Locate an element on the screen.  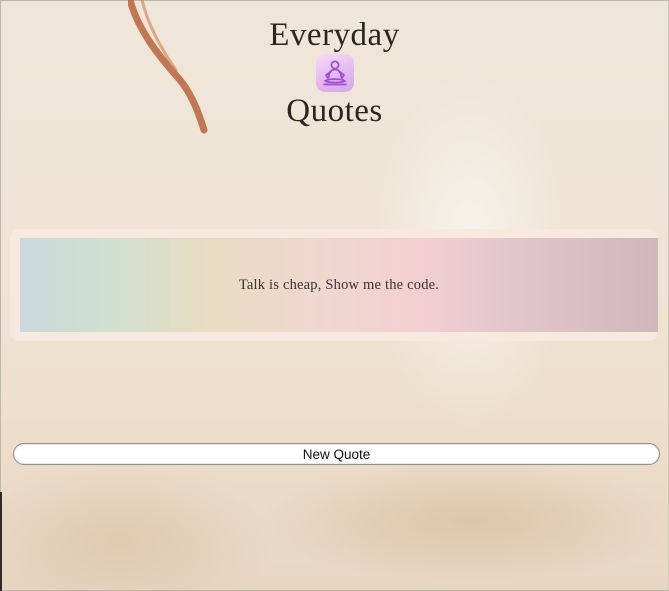
quote-text: Talk is cheap, Show me the code. is located at coordinates (339, 284).